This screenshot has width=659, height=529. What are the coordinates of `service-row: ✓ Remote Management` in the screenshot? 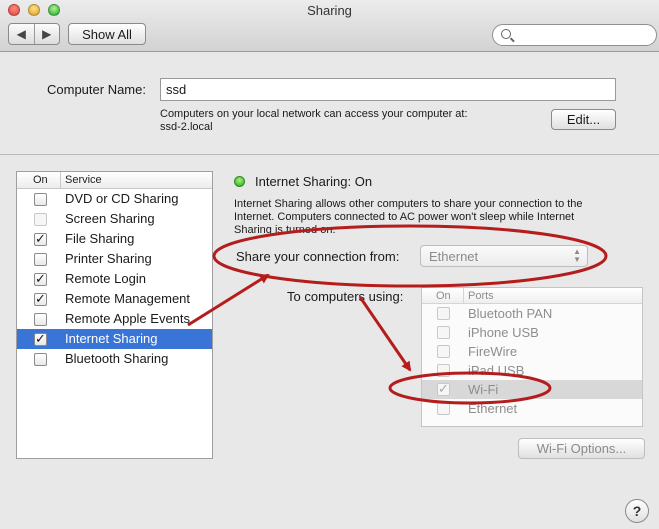 It's located at (114, 299).